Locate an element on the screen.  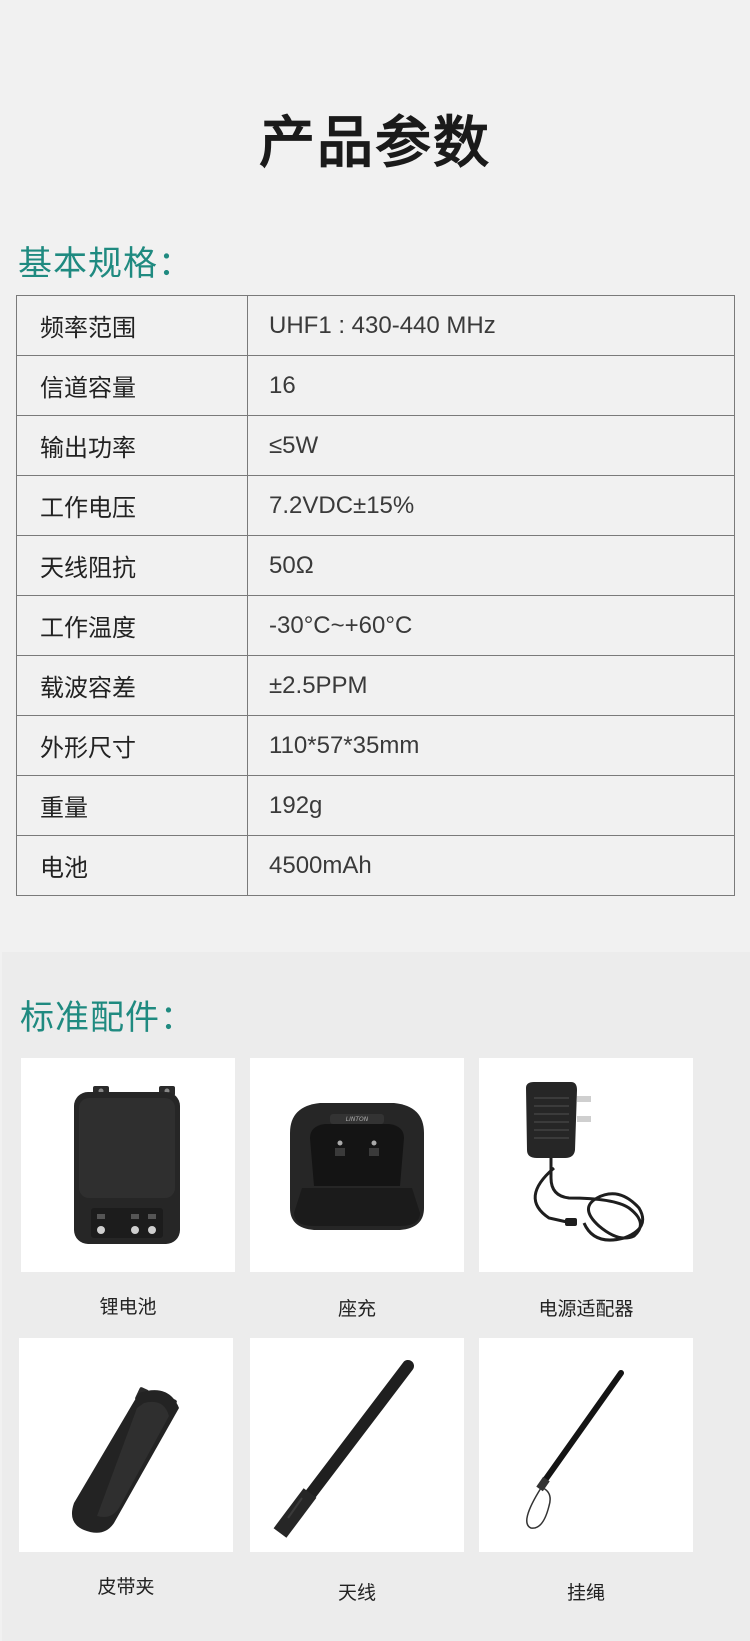
spec-key: 天线阻抗 is located at coordinates (132, 565).